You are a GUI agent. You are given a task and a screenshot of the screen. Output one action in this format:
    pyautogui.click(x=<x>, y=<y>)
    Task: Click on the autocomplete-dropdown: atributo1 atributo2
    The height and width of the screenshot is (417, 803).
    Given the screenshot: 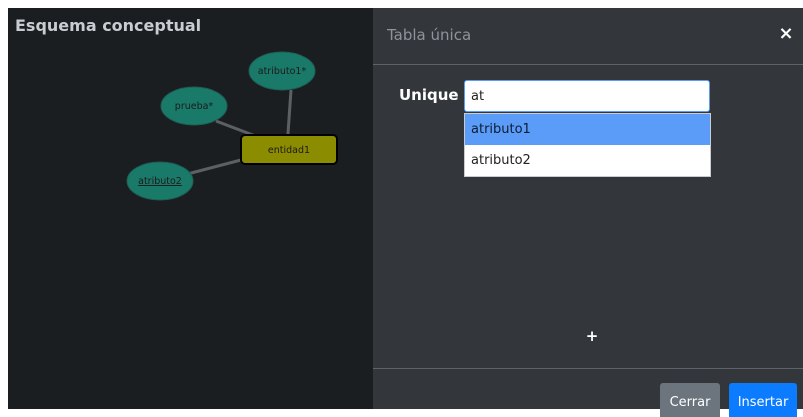 What is the action you would take?
    pyautogui.click(x=587, y=145)
    